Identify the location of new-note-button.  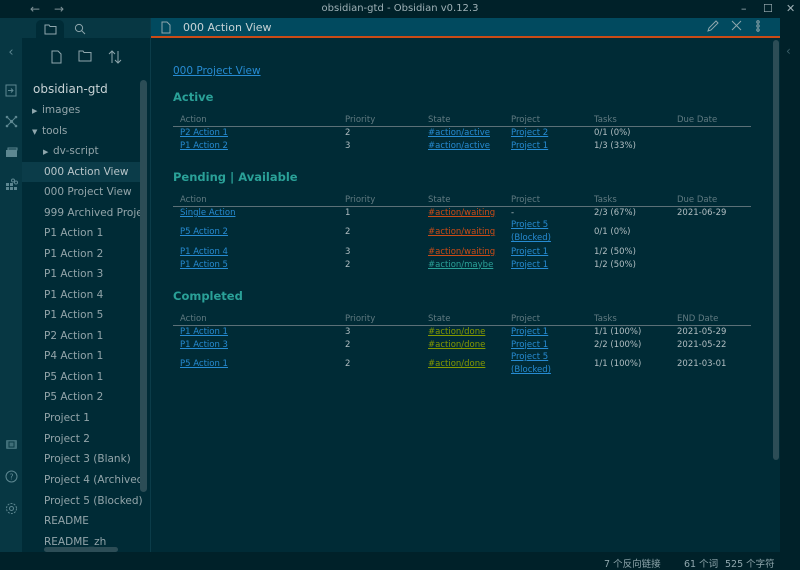
(56, 58).